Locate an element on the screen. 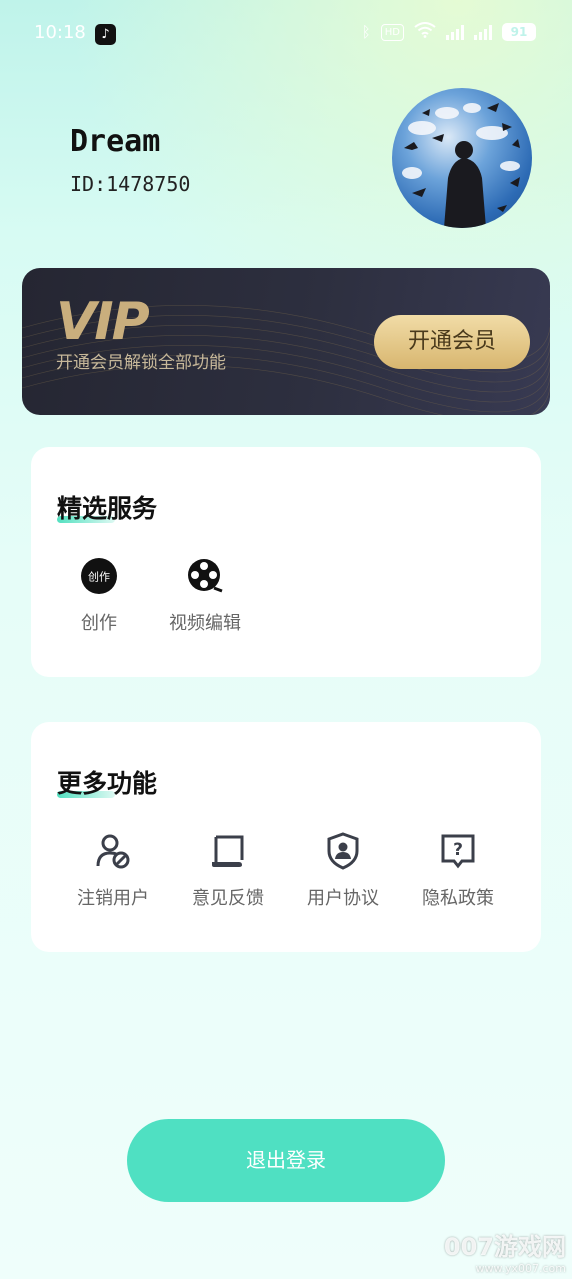  avatar is located at coordinates (462, 158).